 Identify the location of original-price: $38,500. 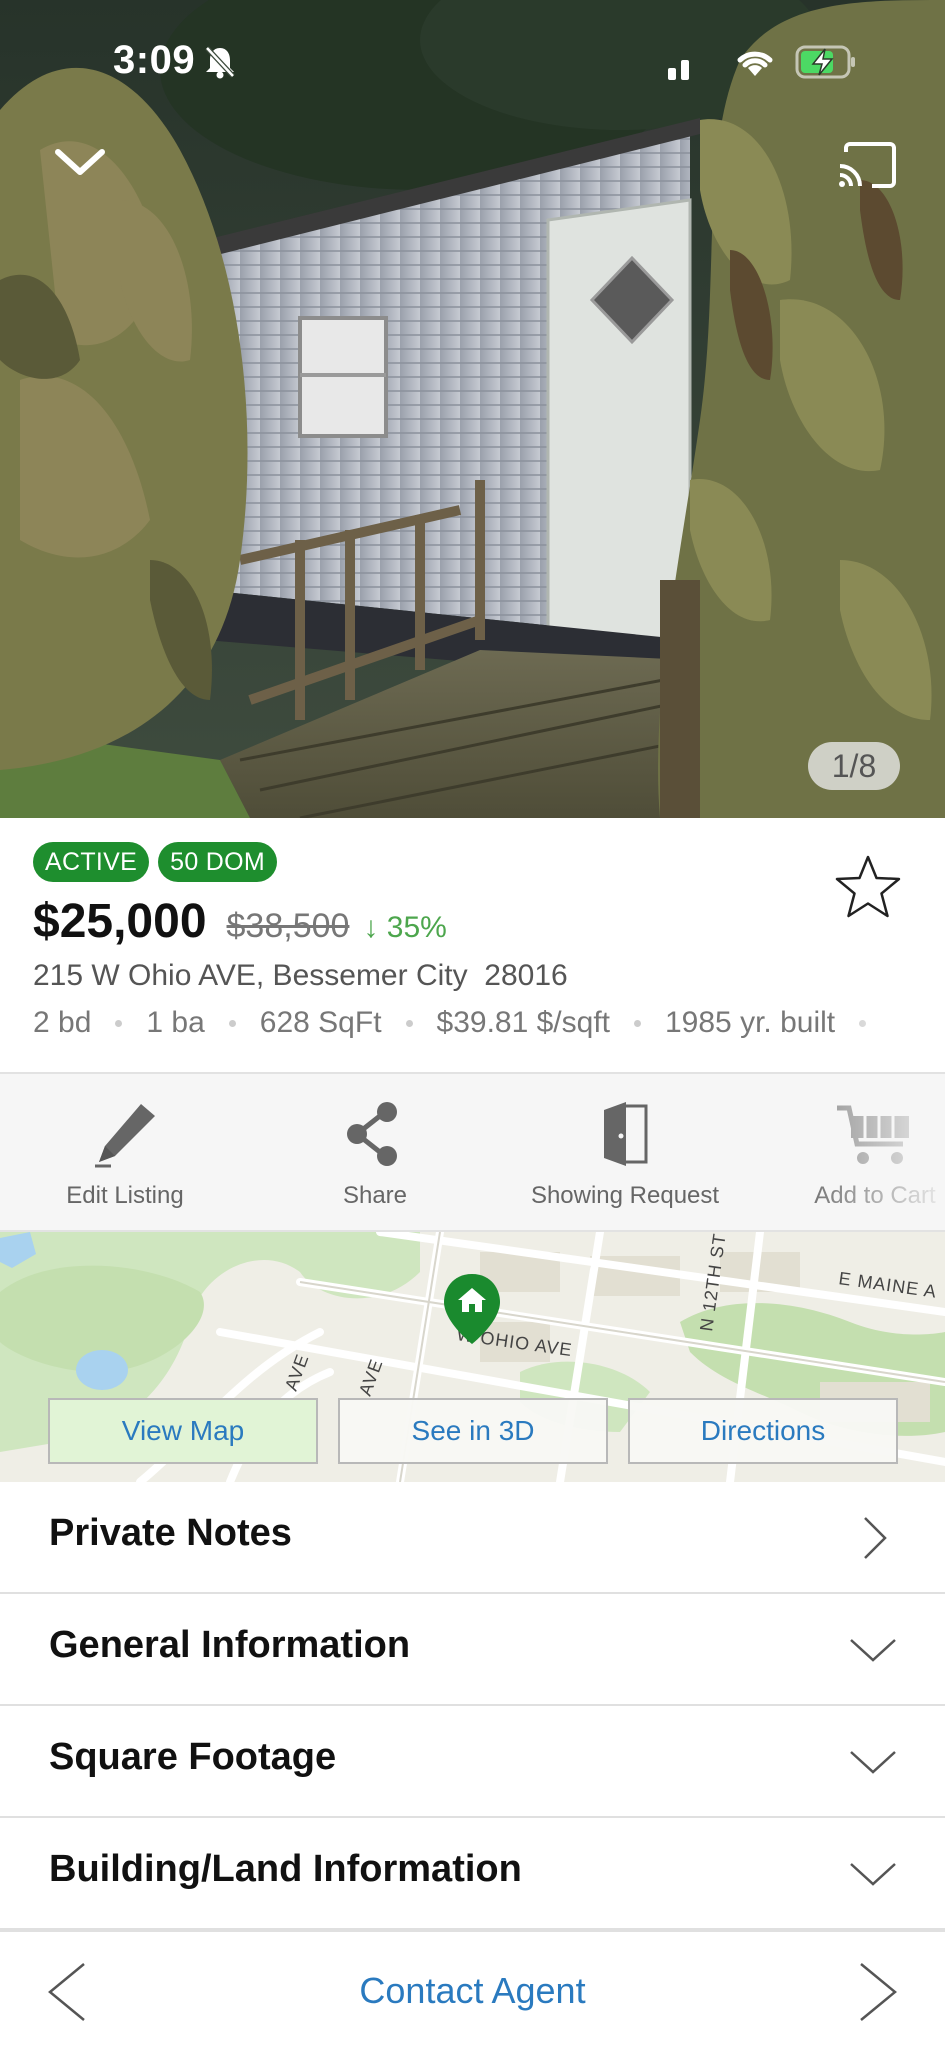
(288, 926).